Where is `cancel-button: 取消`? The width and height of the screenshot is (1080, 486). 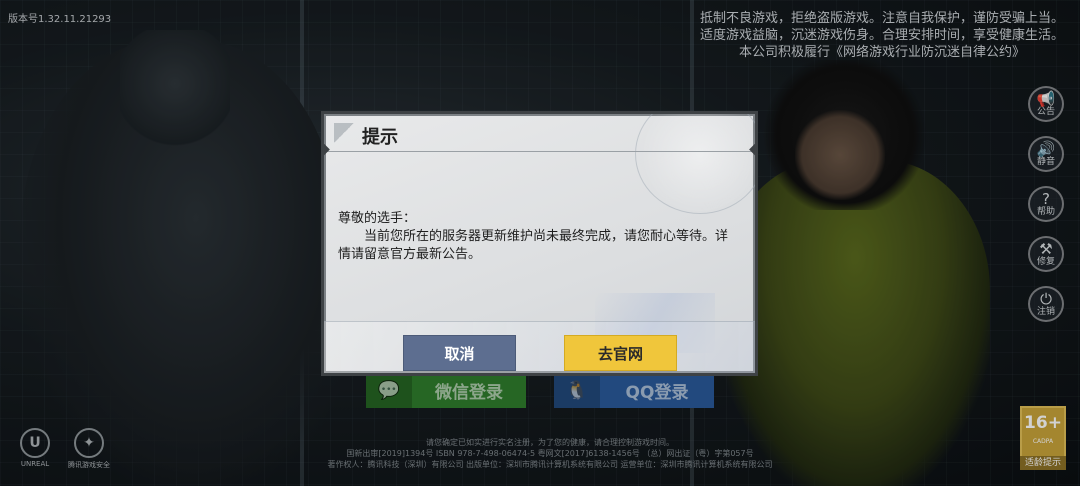
cancel-button: 取消 is located at coordinates (459, 353).